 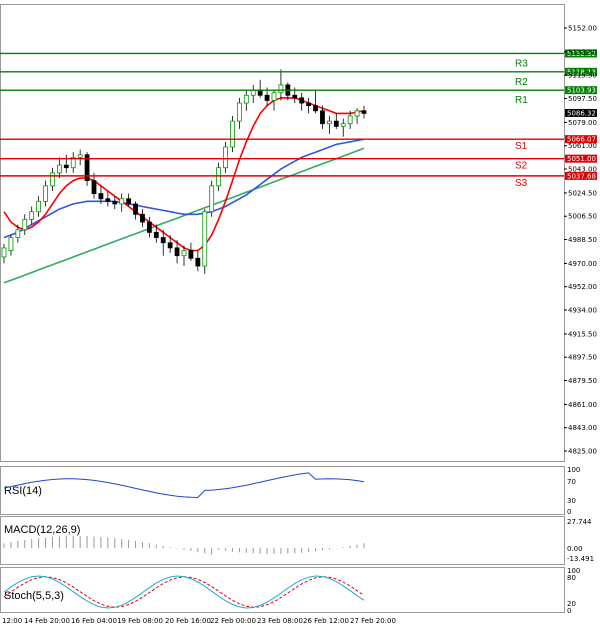 I want to click on stoch-label: Stoch(5,5,3), so click(x=34, y=596).